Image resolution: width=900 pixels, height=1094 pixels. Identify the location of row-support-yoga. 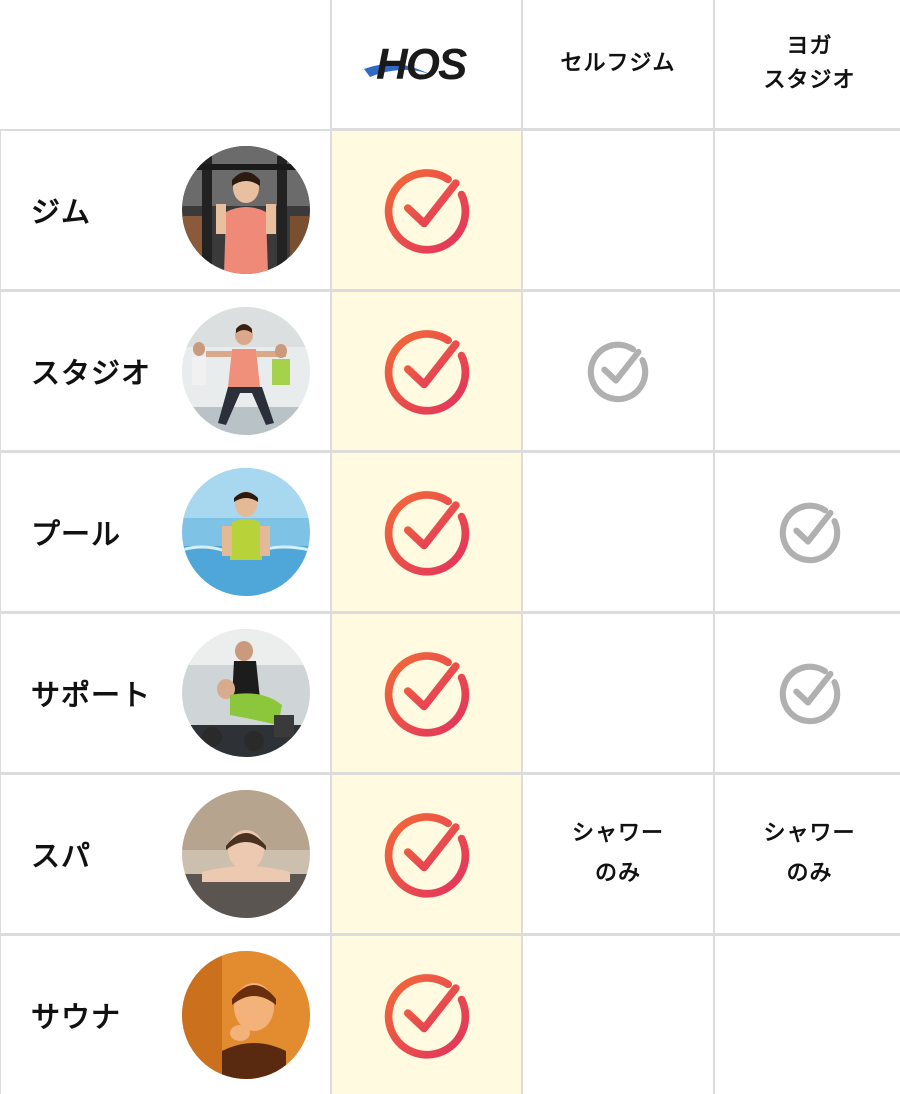
(806, 693).